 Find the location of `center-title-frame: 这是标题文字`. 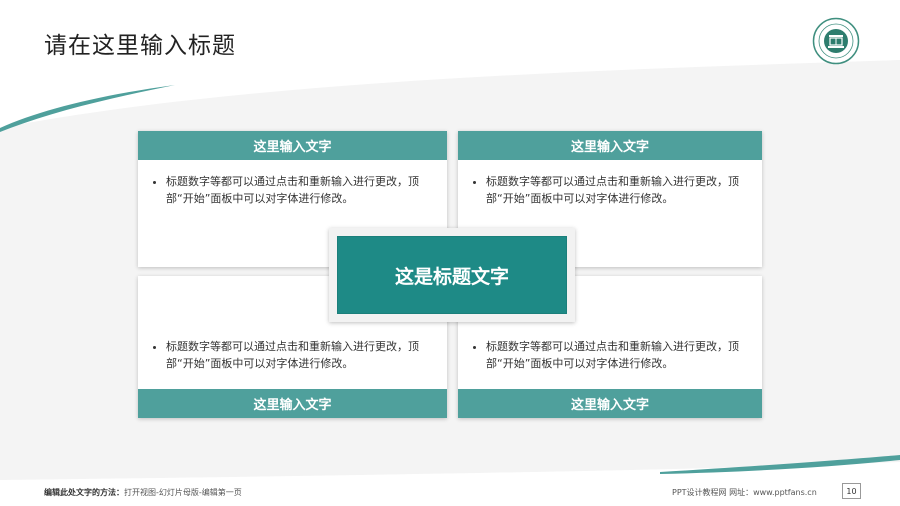

center-title-frame: 这是标题文字 is located at coordinates (452, 275).